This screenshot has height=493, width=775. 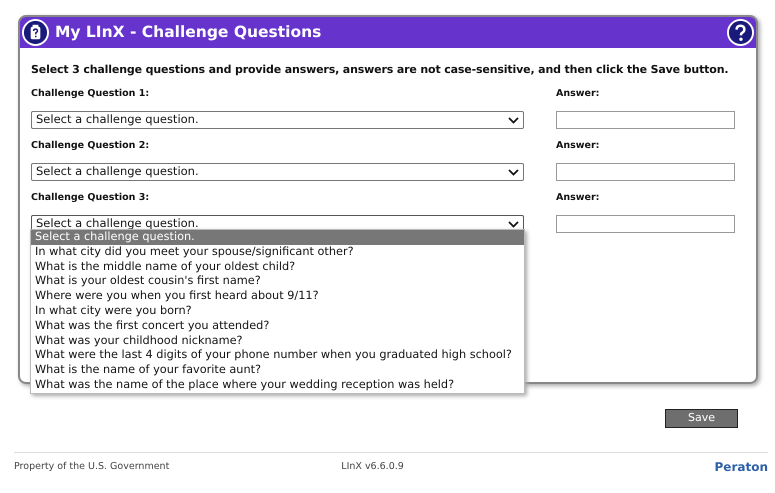 What do you see at coordinates (277, 326) in the screenshot?
I see `dropdown-option: What was the first concert you attended?` at bounding box center [277, 326].